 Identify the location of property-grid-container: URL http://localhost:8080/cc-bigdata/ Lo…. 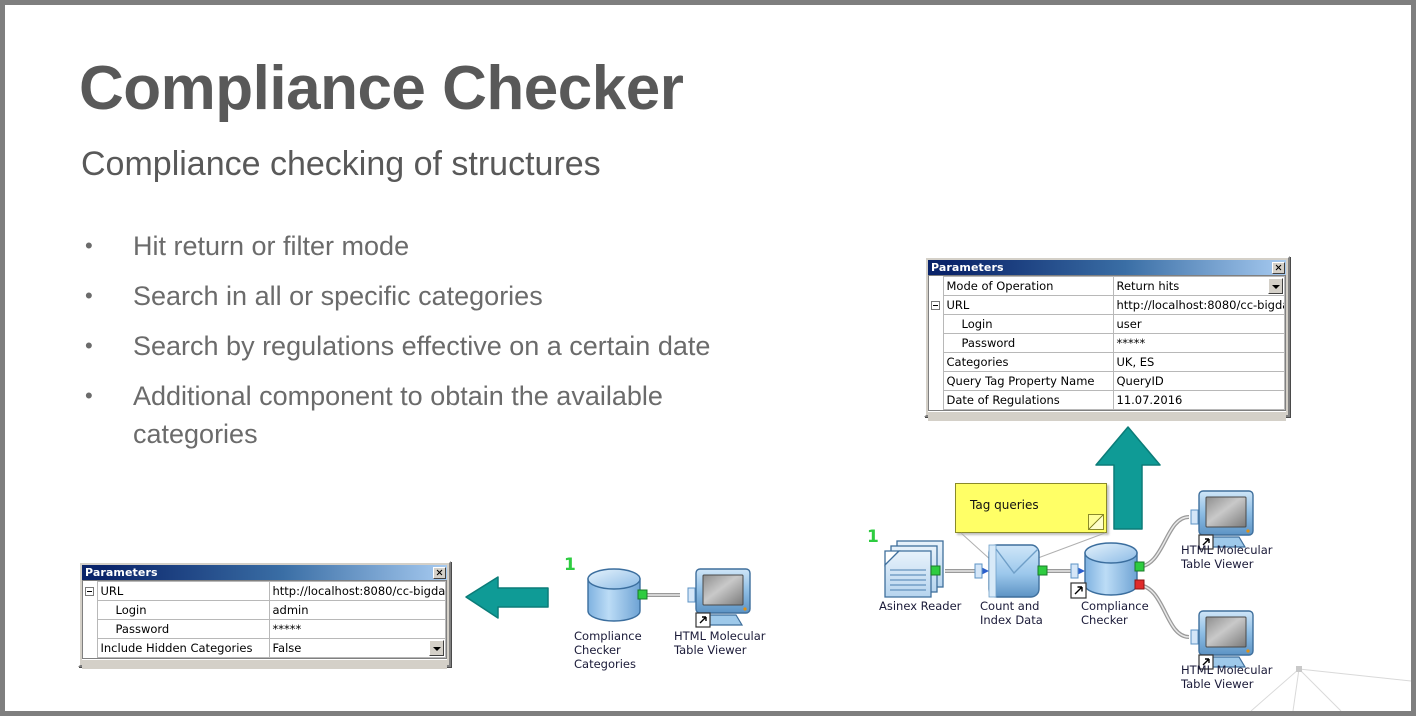
(264, 619).